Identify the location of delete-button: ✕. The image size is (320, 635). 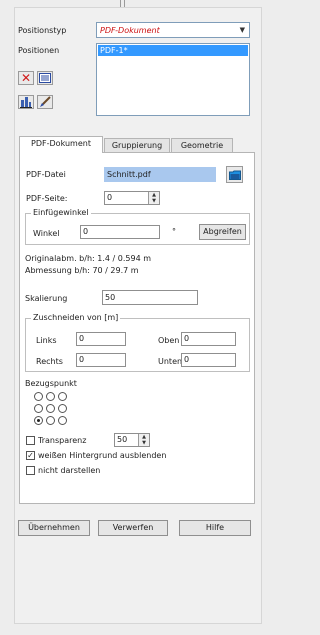
(26, 78).